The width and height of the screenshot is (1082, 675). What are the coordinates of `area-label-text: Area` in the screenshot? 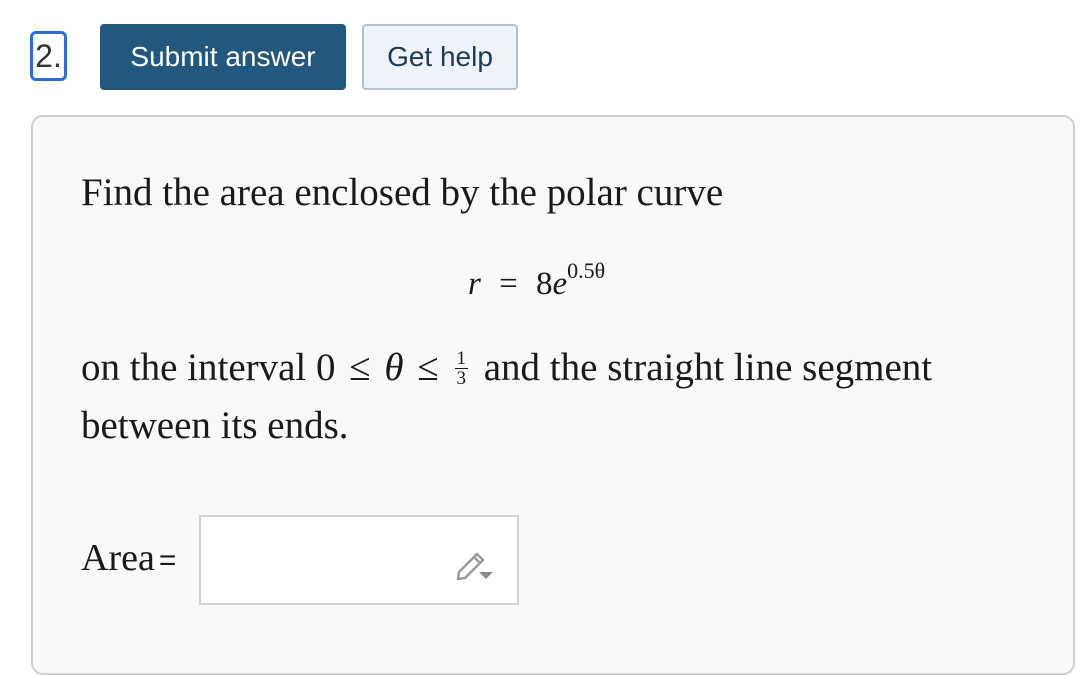 It's located at (118, 558).